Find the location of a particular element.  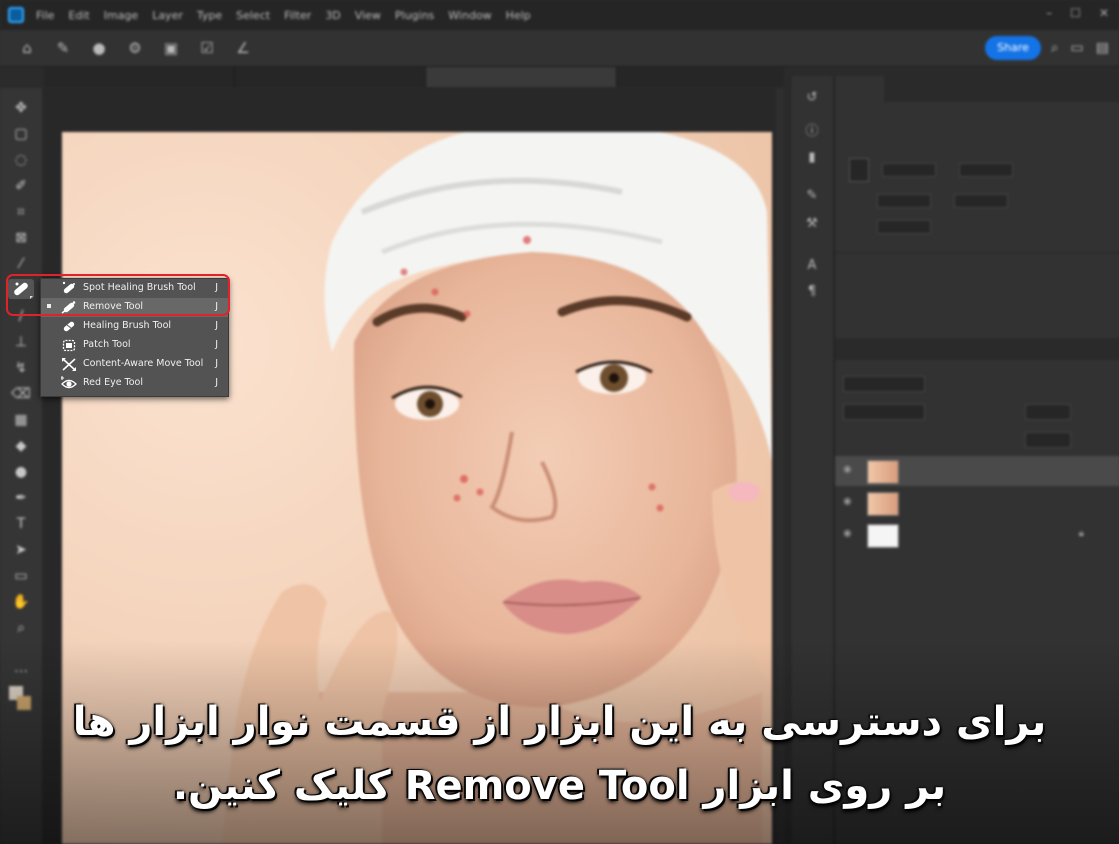

layer-row-selected: ◉ is located at coordinates (977, 471).